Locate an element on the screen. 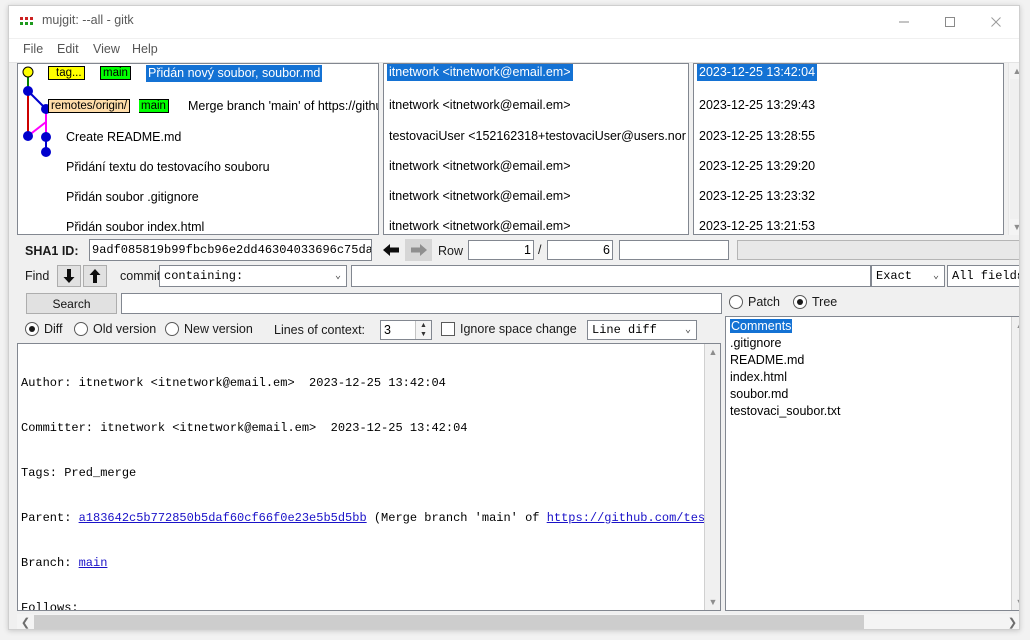 The image size is (1030, 640). table-row: 2023-12-25 13:21:53 is located at coordinates (848, 226).